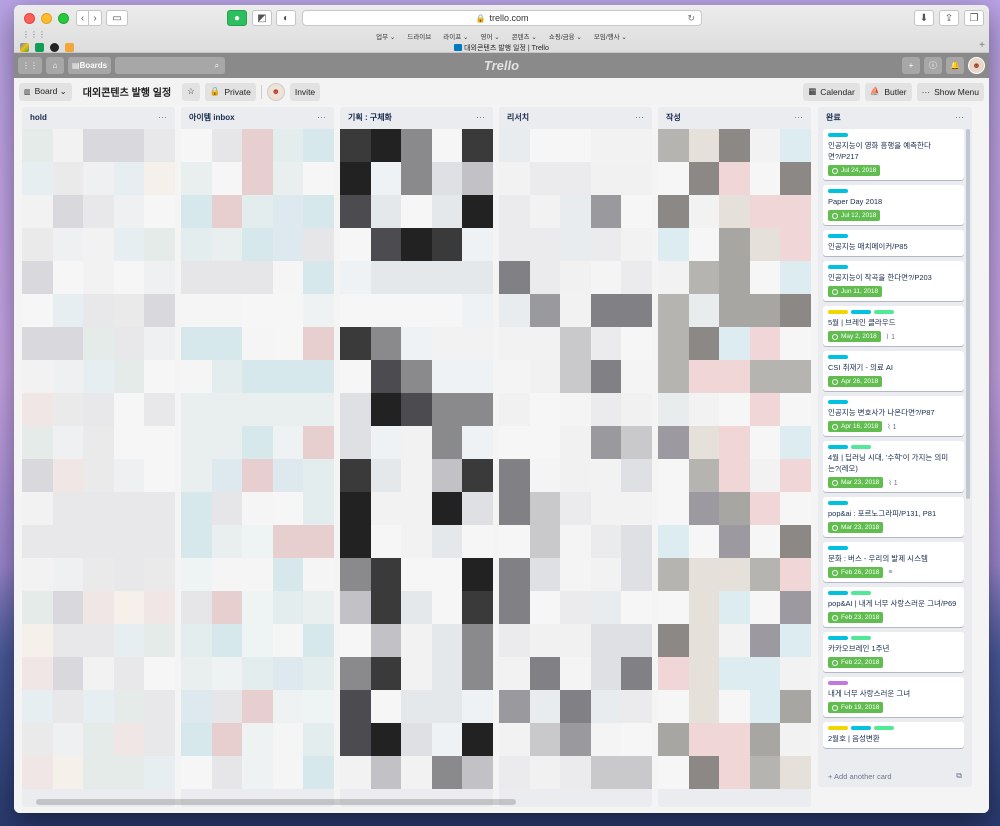 The image size is (1000, 826). What do you see at coordinates (98, 117) in the screenshot?
I see `list-header: hold ···` at bounding box center [98, 117].